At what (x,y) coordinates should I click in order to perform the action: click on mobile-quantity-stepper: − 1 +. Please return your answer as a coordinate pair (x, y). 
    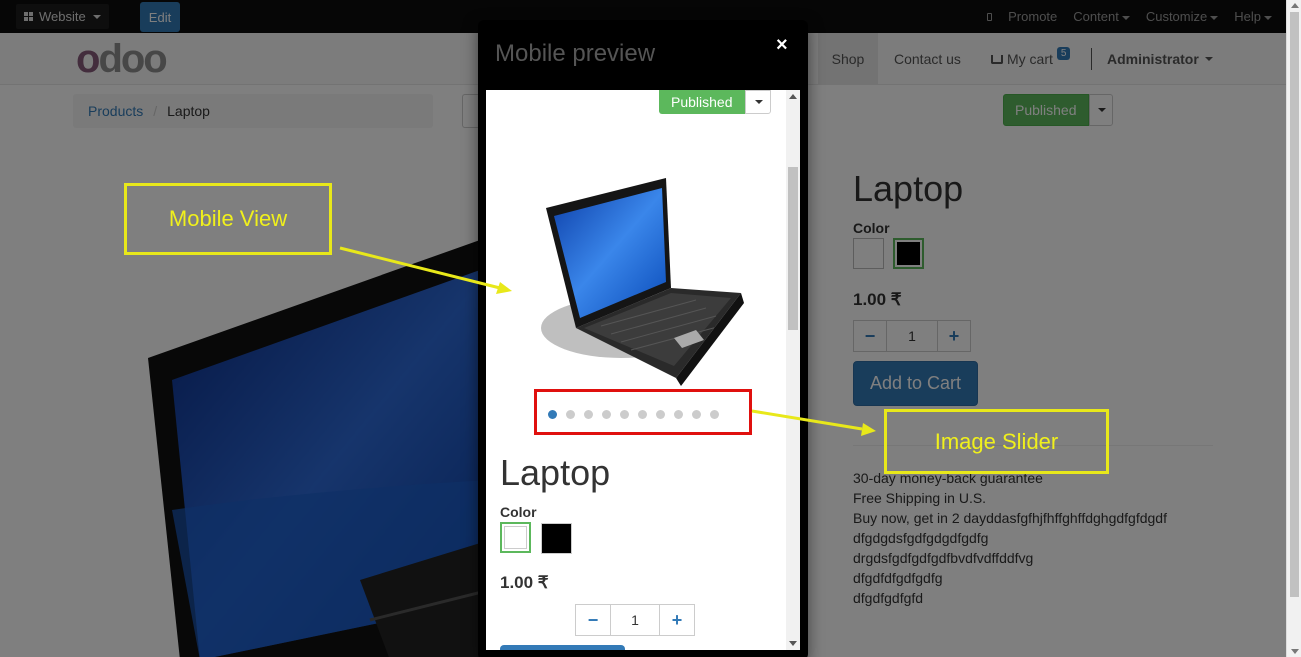
    Looking at the image, I should click on (635, 620).